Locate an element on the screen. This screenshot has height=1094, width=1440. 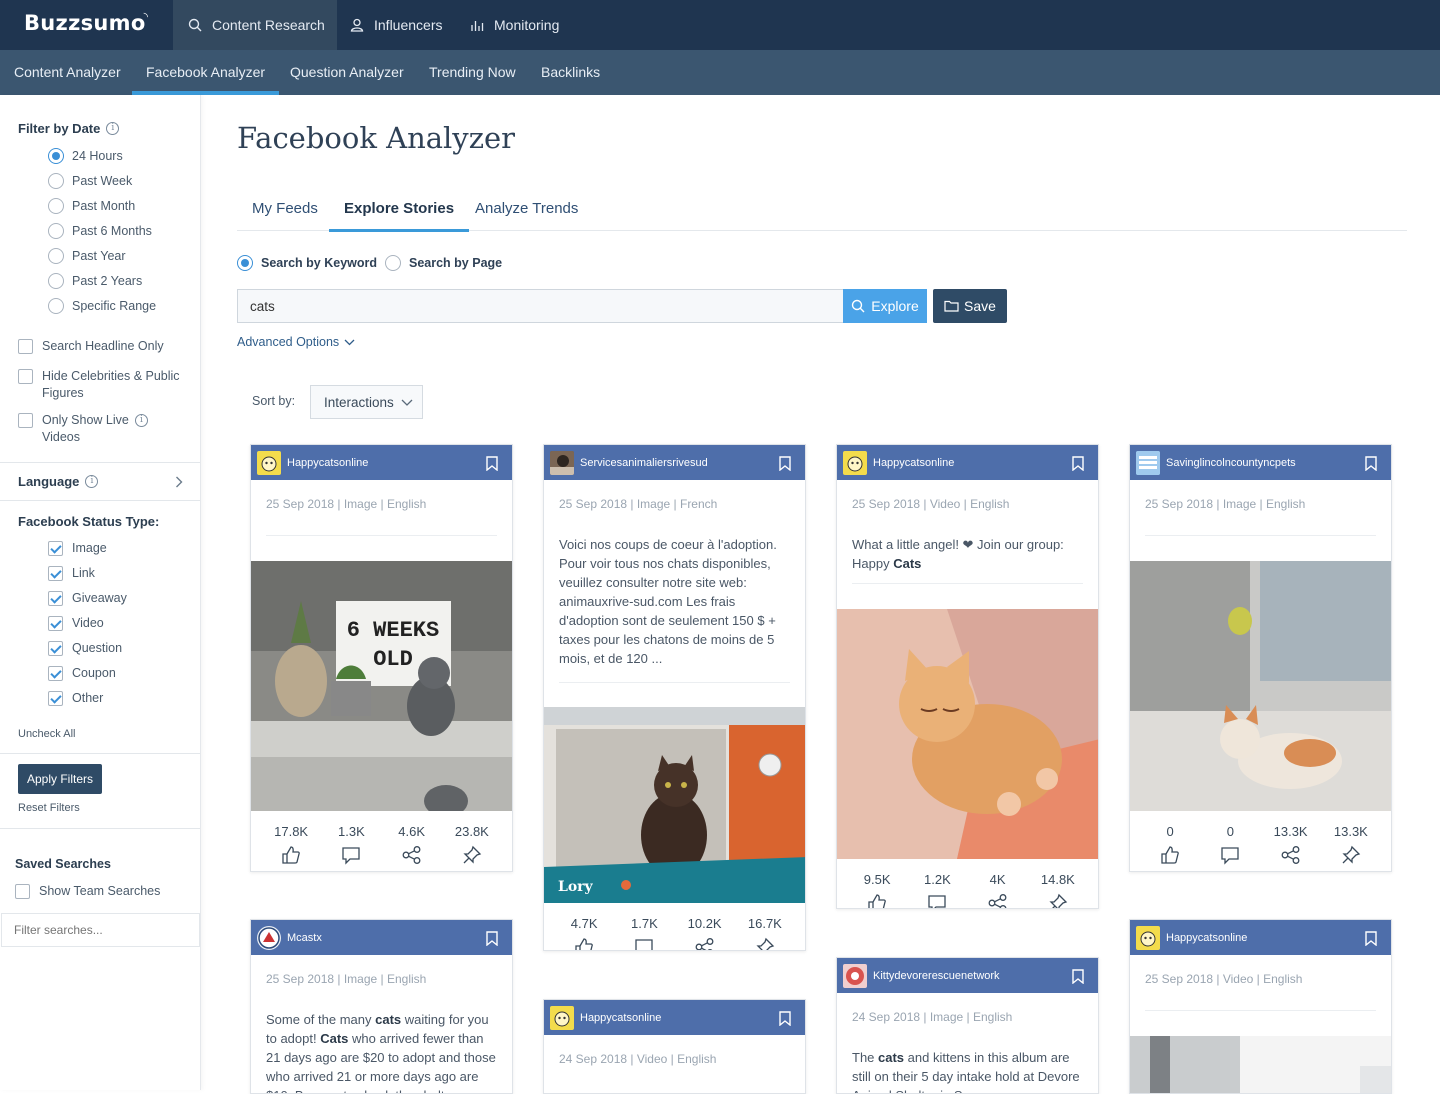
tab-explore-stories: Explore Stories is located at coordinates (399, 216).